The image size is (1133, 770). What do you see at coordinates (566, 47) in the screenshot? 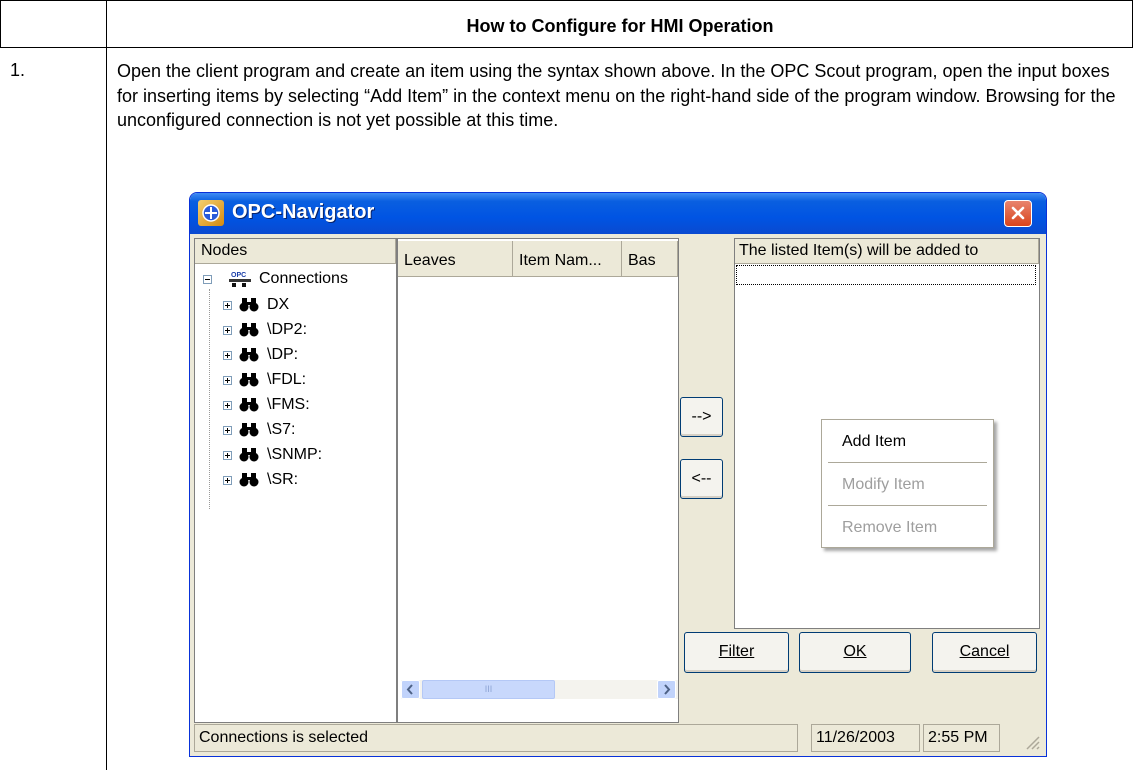
I see `table-header-divider` at bounding box center [566, 47].